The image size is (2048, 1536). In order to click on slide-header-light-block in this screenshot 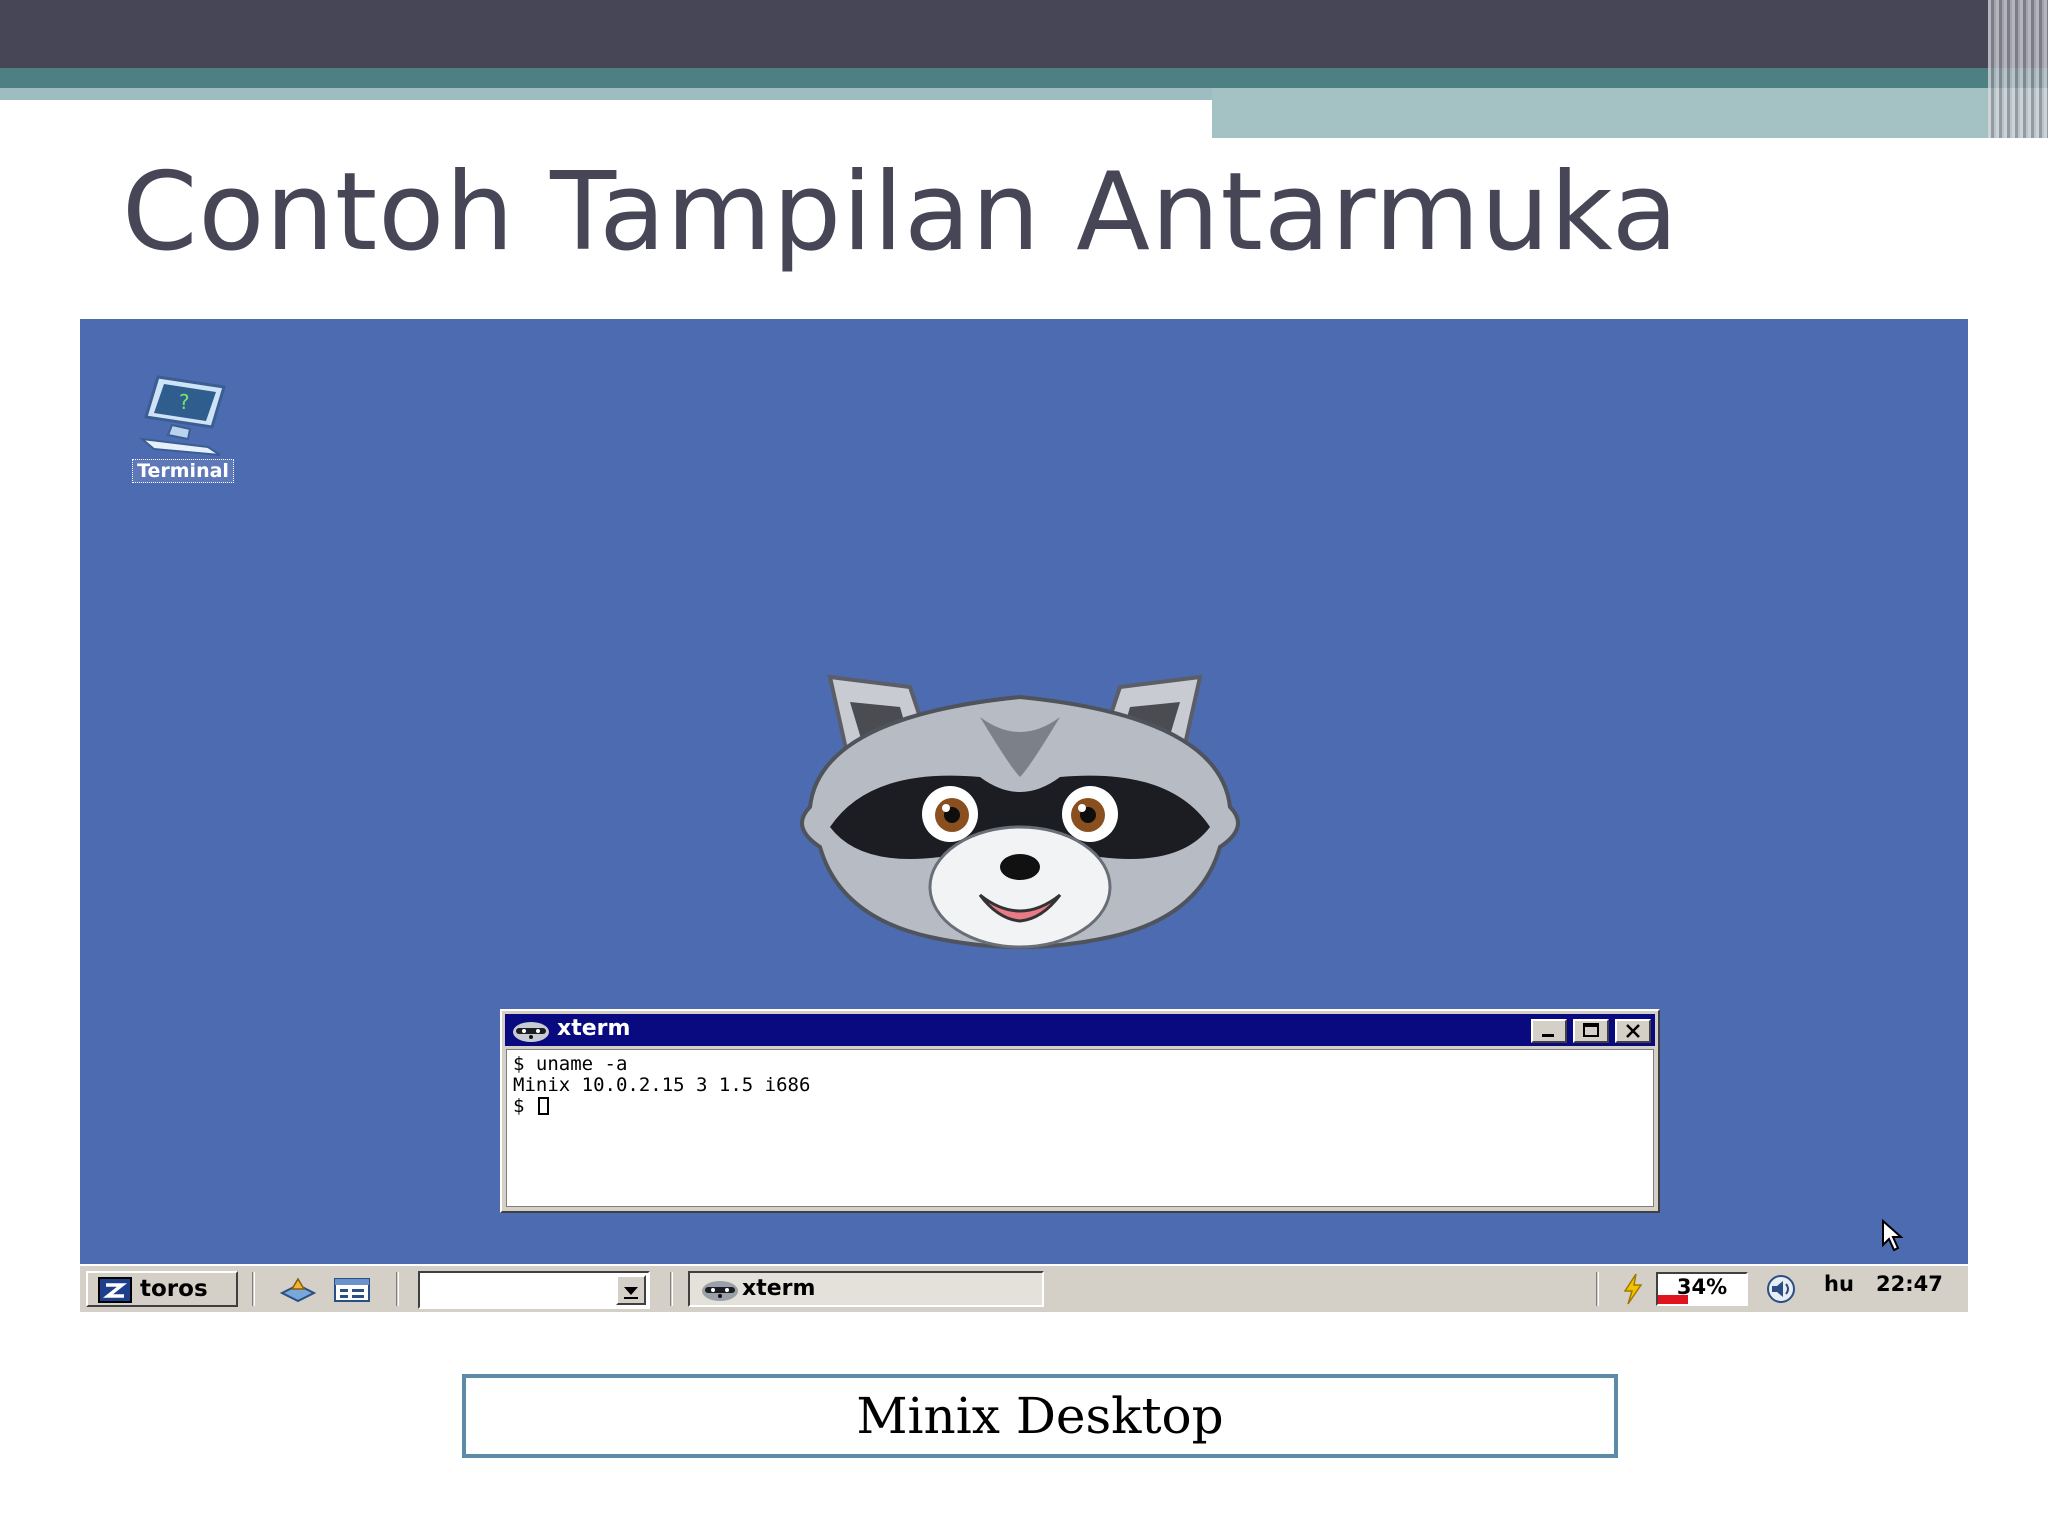, I will do `click(1630, 113)`.